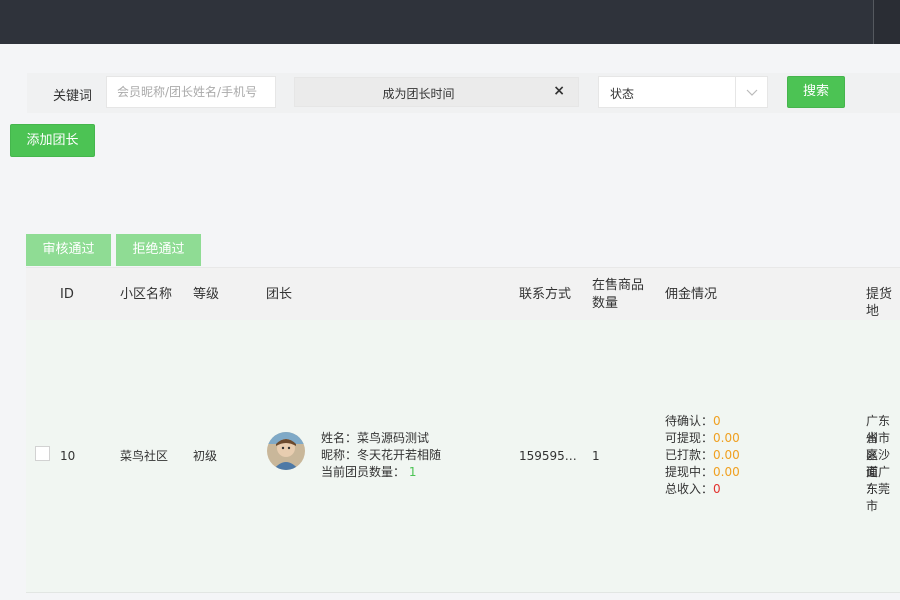  Describe the element at coordinates (689, 421) in the screenshot. I see `commission-pending-label: 待确认：` at that location.